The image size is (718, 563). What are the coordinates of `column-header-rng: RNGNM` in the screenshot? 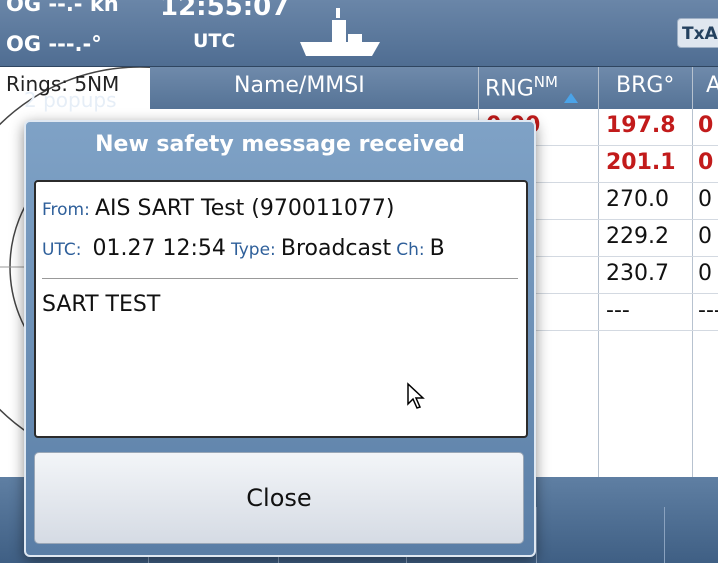 It's located at (521, 87).